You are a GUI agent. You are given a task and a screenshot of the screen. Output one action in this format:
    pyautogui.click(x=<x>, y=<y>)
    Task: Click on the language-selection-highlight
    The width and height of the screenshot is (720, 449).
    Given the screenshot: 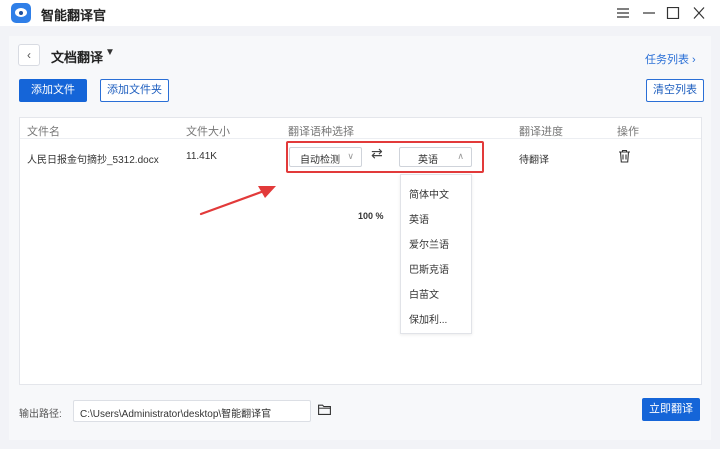 What is the action you would take?
    pyautogui.click(x=385, y=157)
    